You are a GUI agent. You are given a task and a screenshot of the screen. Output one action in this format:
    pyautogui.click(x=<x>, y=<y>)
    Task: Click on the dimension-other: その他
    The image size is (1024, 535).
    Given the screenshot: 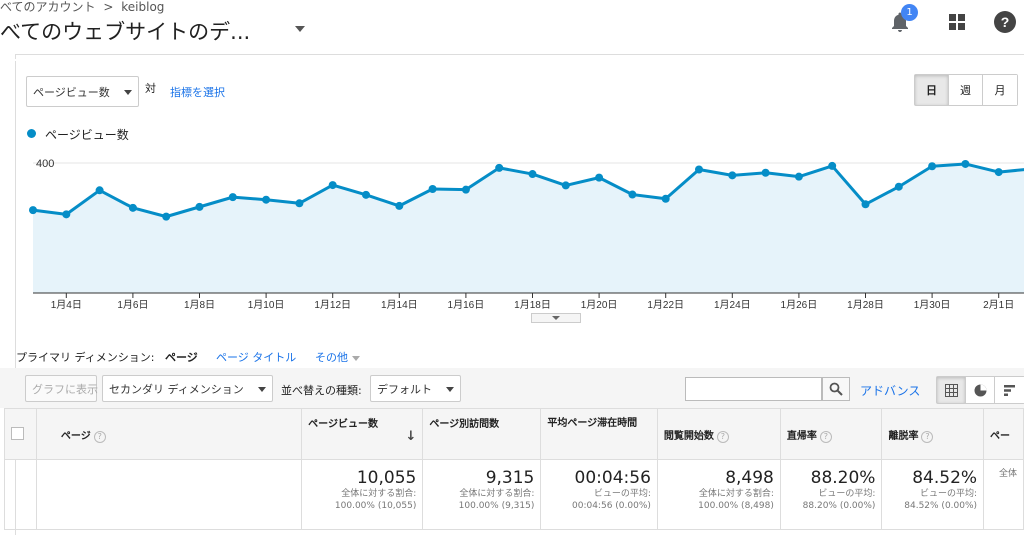 What is the action you would take?
    pyautogui.click(x=337, y=357)
    